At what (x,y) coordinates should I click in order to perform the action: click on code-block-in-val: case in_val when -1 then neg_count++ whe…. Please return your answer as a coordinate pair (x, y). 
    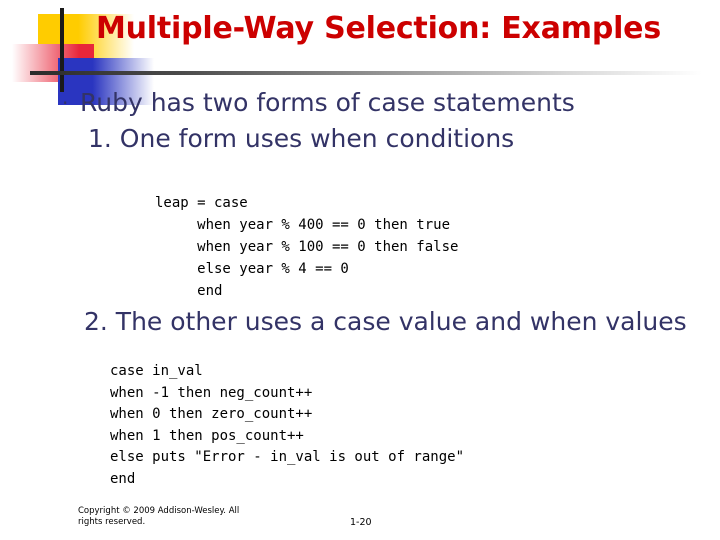
    Looking at the image, I should click on (287, 425).